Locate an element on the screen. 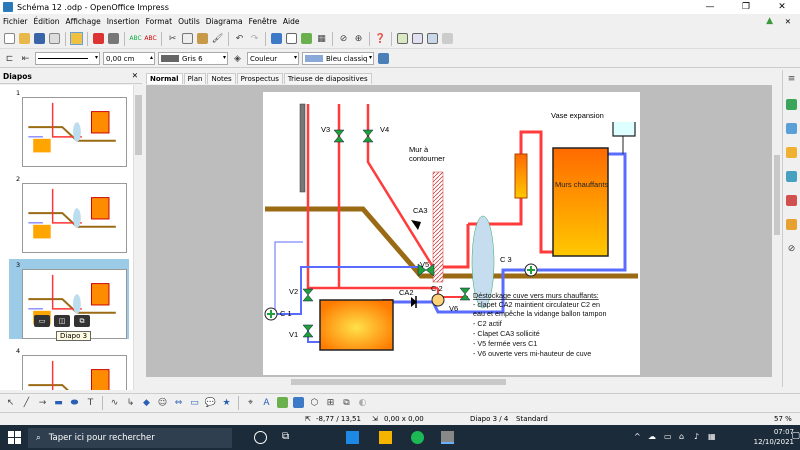 The width and height of the screenshot is (800, 450). export-pdf-icon is located at coordinates (98, 38).